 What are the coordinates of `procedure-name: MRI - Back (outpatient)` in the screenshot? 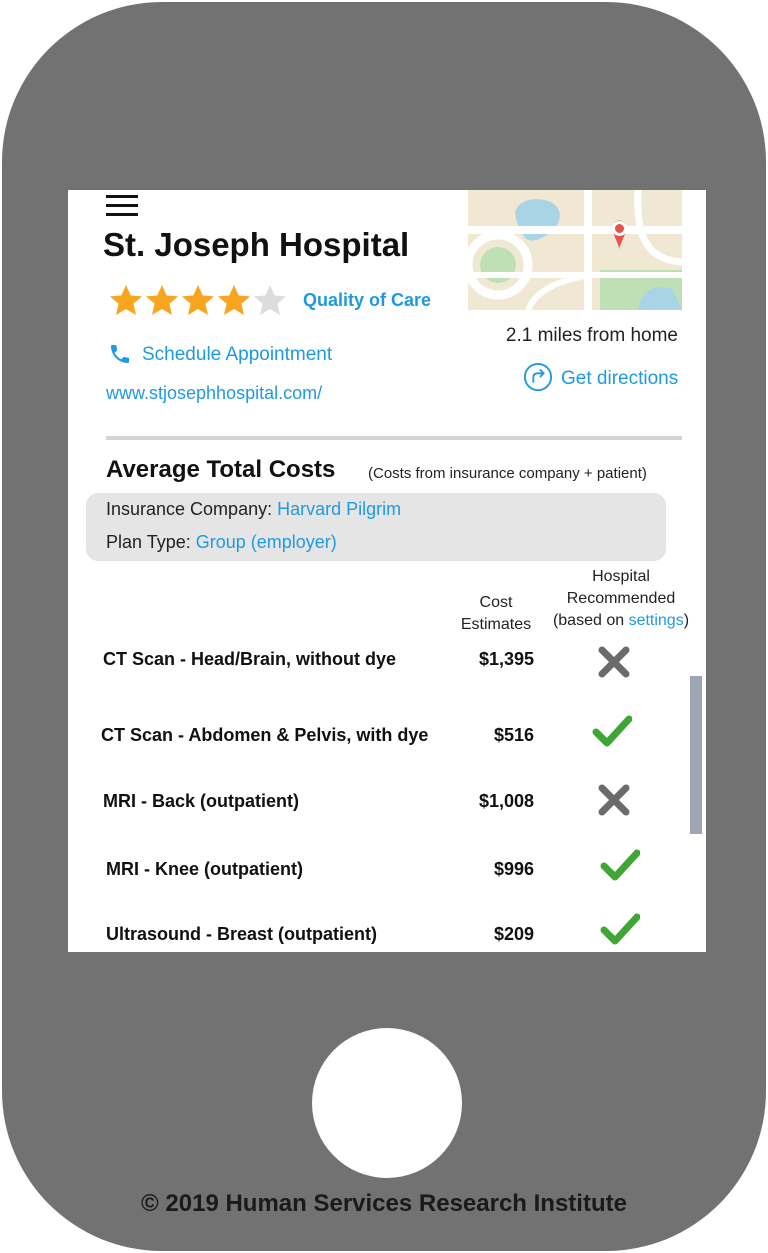 It's located at (201, 801).